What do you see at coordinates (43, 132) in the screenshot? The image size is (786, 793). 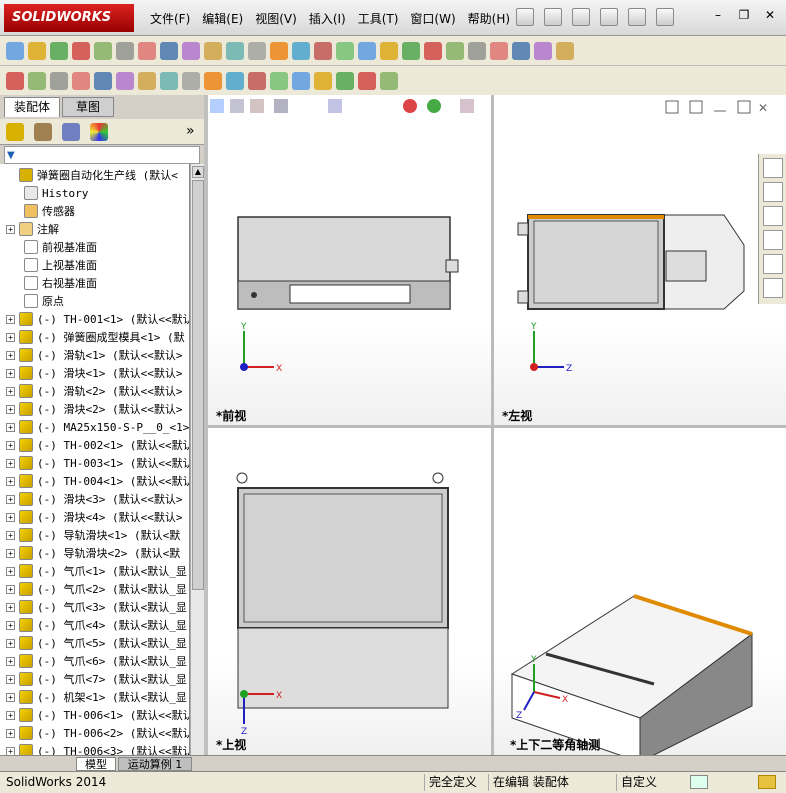 I see `property-icon` at bounding box center [43, 132].